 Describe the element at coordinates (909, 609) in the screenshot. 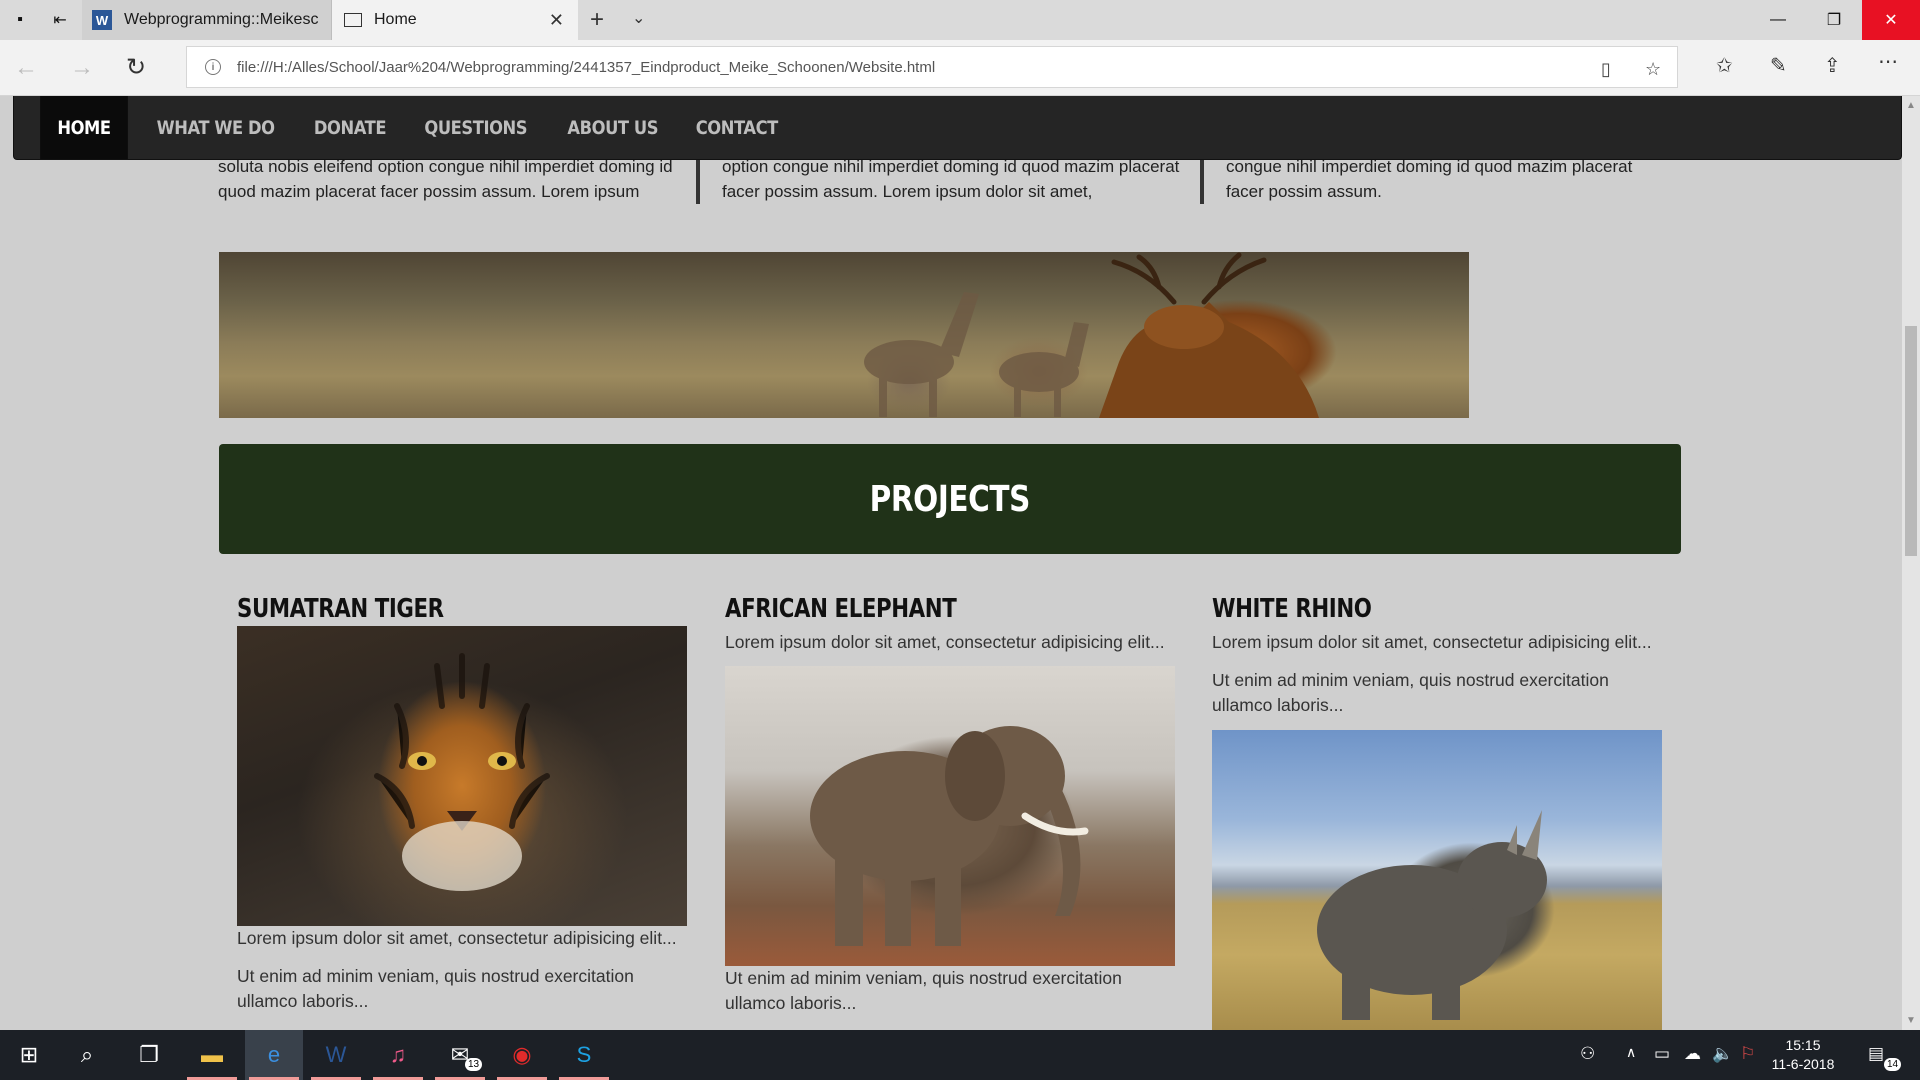

I see `project-title: AFRICAN ELEPHANT` at that location.